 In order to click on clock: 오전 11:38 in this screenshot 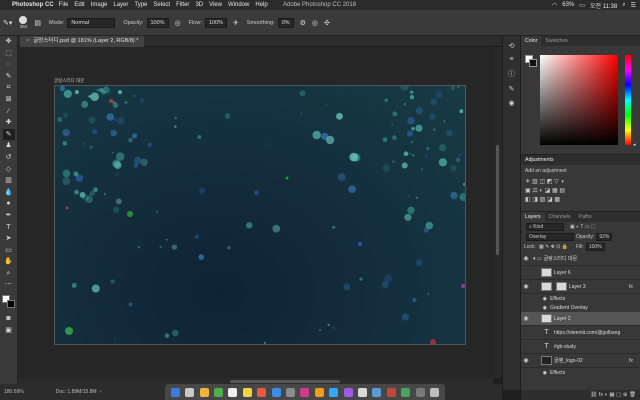, I will do `click(603, 5)`.